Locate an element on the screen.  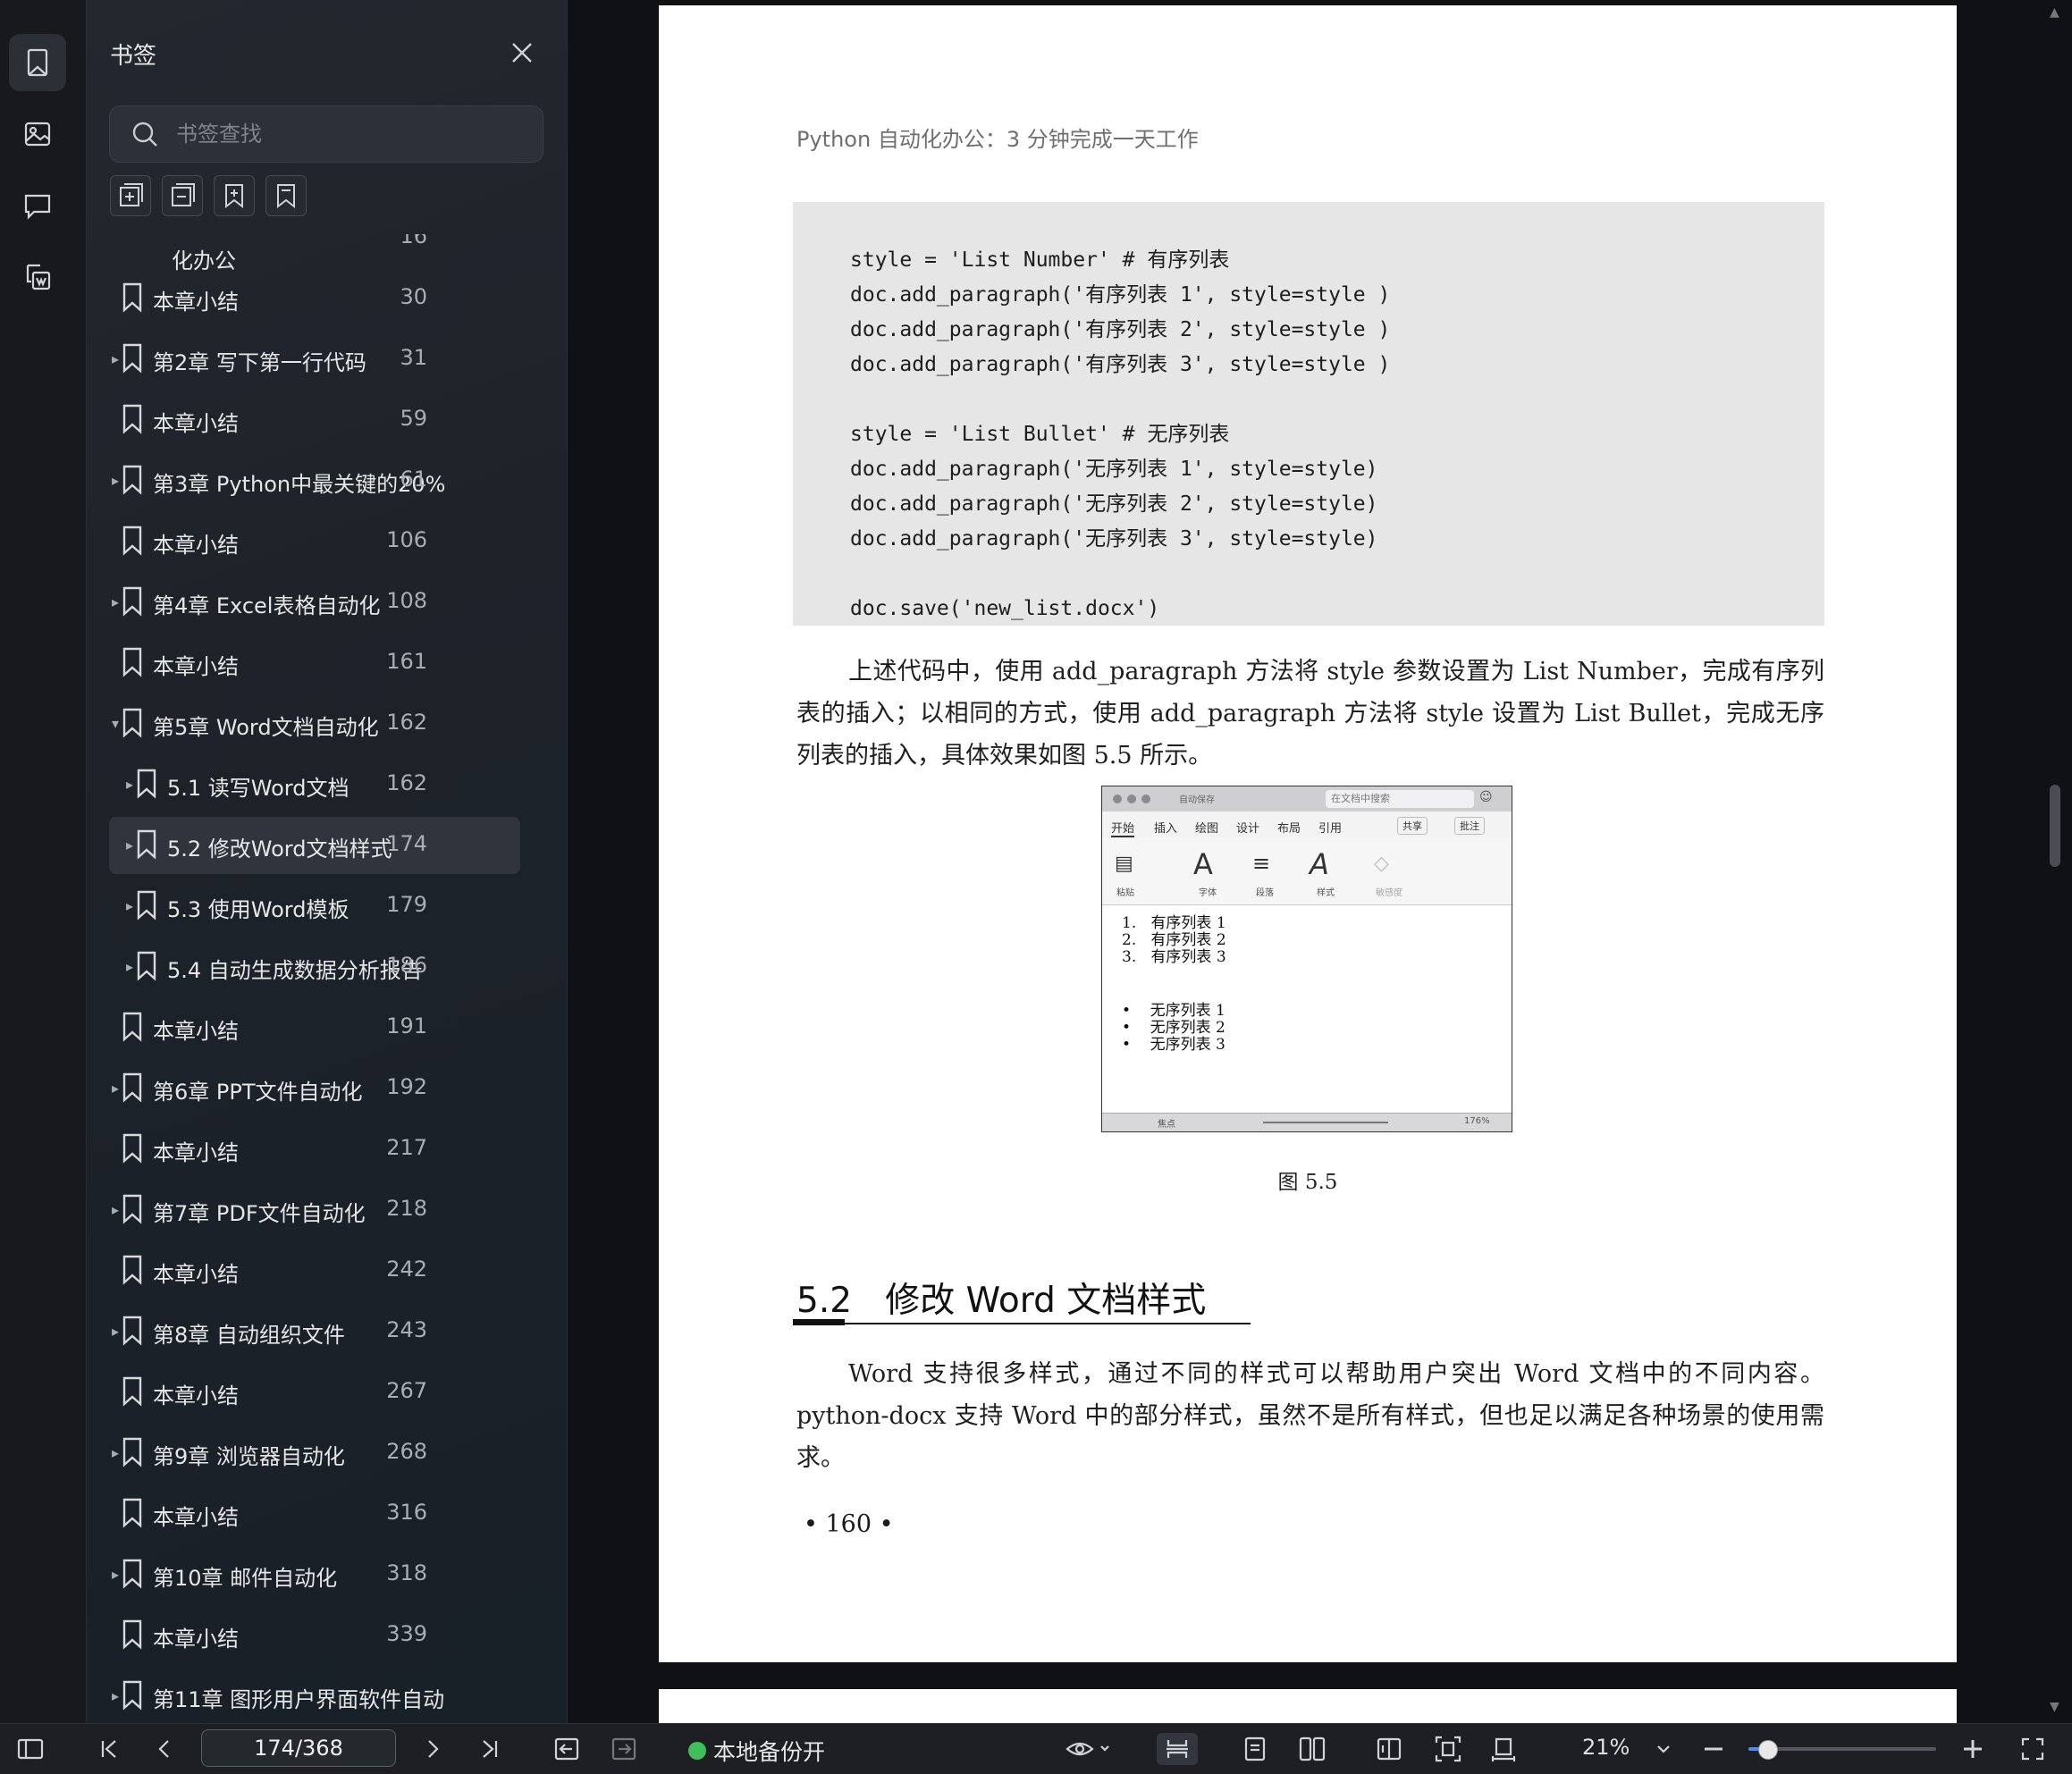
bookmark-item: 本章小结 106 is located at coordinates (268, 541).